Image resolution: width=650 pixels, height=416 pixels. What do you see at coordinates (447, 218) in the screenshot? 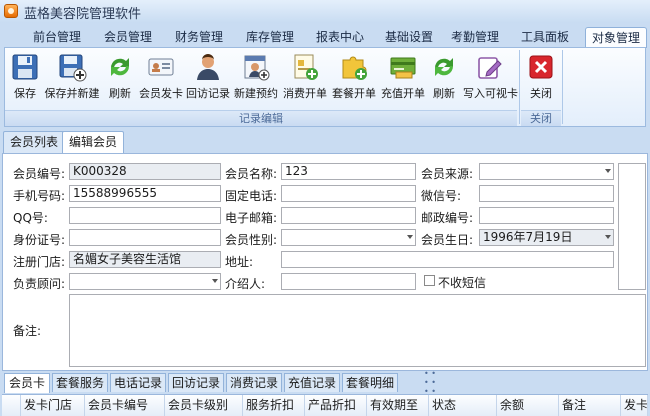
I see `zip-label: 邮政编号:` at bounding box center [447, 218].